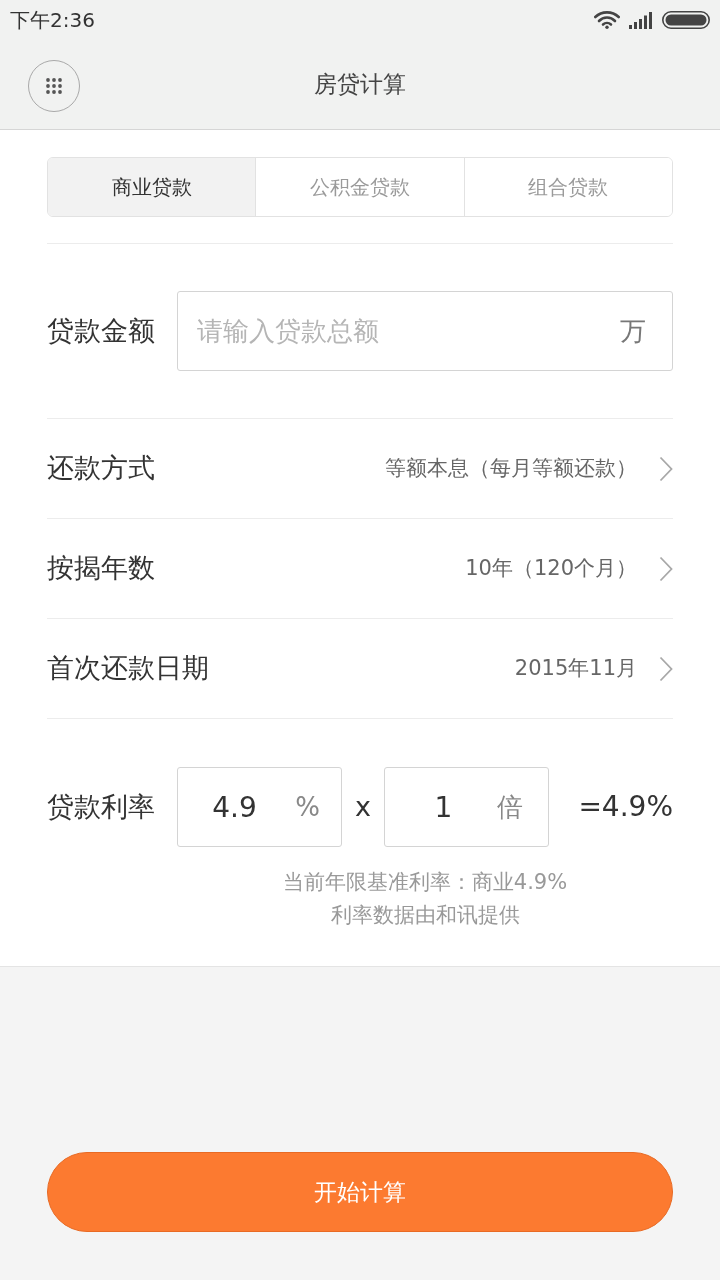 The image size is (720, 1280). I want to click on grid-icon, so click(54, 86).